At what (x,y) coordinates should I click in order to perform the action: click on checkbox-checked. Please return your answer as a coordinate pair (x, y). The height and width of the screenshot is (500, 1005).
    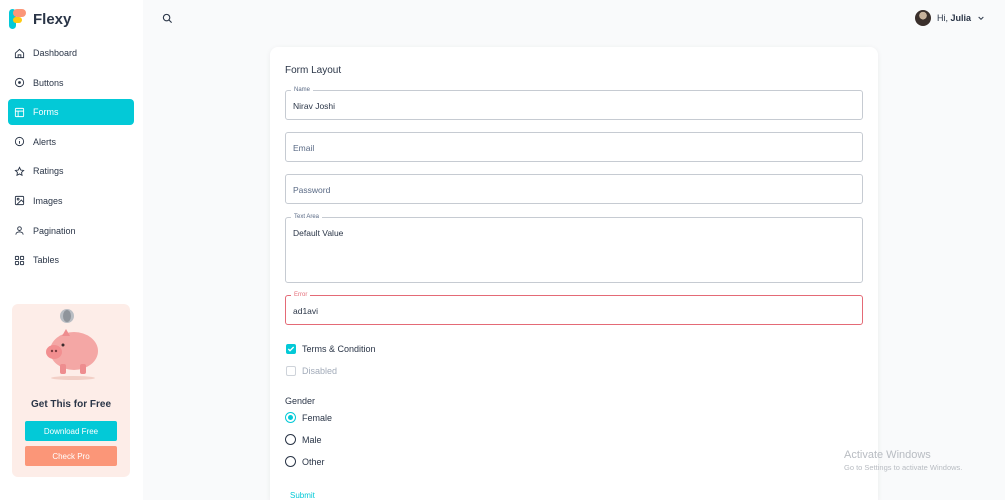
    Looking at the image, I should click on (291, 349).